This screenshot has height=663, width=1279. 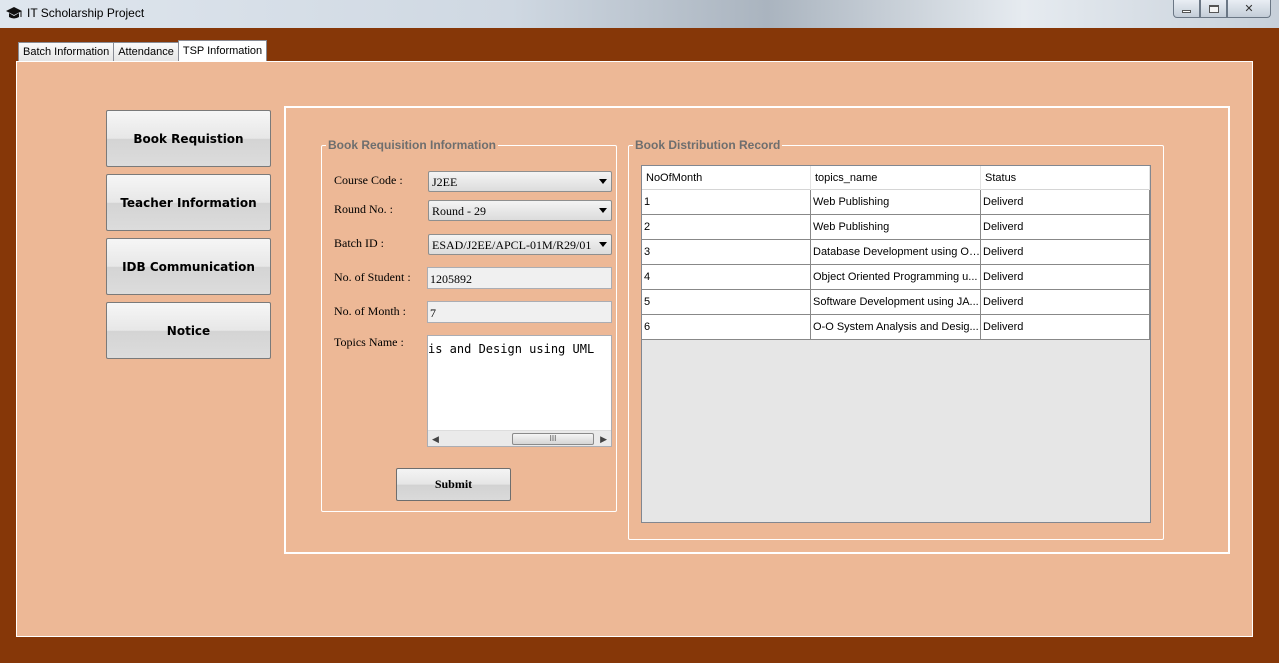 I want to click on maximize-icon, so click(x=1213, y=8).